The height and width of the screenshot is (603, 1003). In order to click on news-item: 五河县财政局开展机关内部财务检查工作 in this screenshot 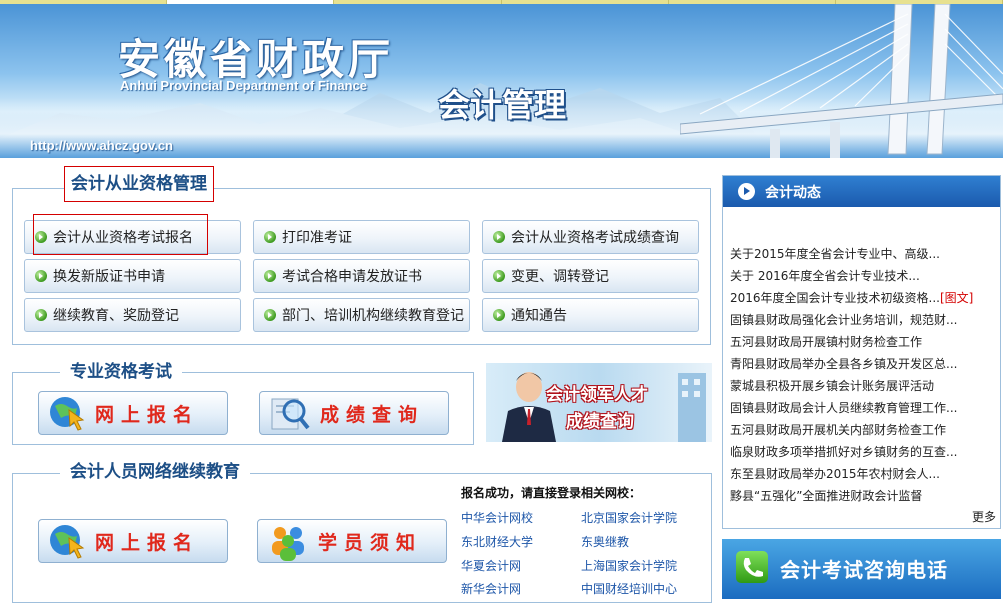, I will do `click(838, 429)`.